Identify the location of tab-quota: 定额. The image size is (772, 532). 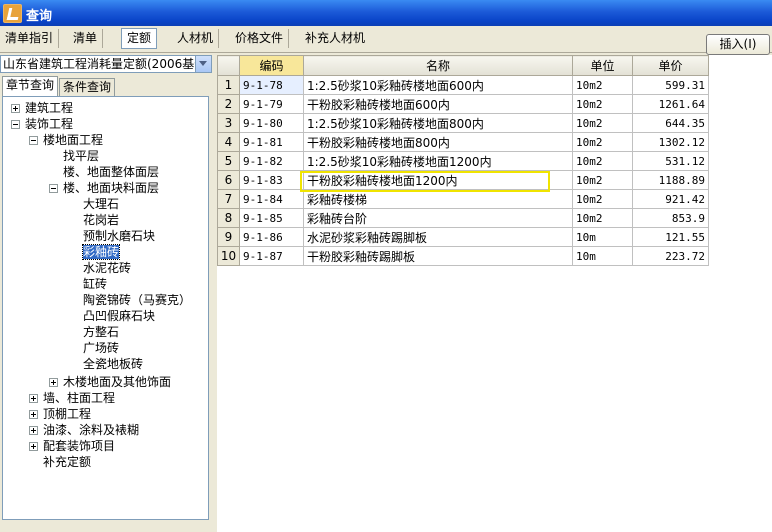
(139, 38).